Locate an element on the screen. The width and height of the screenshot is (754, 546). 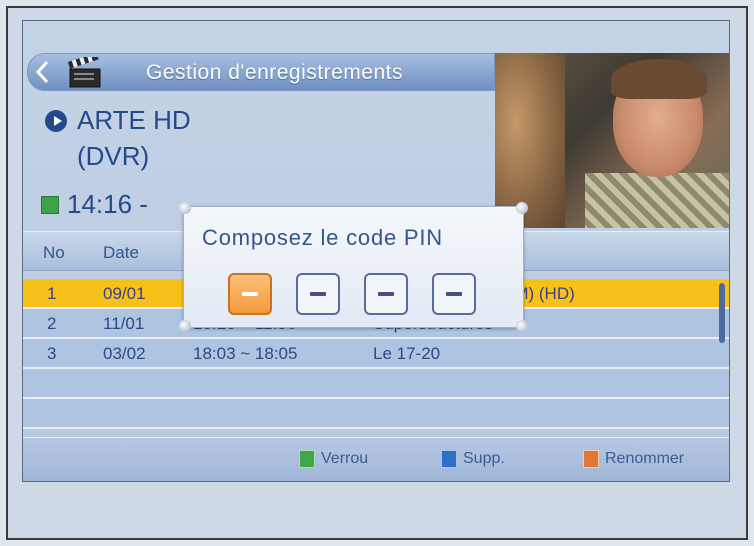
row-no: 2 is located at coordinates (52, 323).